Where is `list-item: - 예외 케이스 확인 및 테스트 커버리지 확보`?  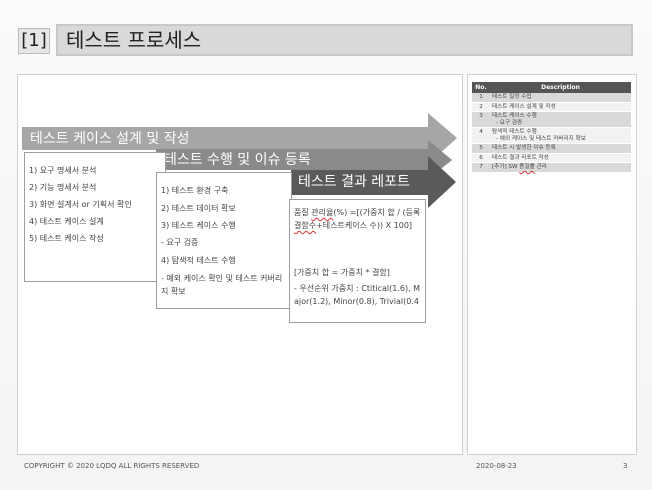
list-item: - 예외 케이스 확인 및 테스트 커버리지 확보 is located at coordinates (222, 285).